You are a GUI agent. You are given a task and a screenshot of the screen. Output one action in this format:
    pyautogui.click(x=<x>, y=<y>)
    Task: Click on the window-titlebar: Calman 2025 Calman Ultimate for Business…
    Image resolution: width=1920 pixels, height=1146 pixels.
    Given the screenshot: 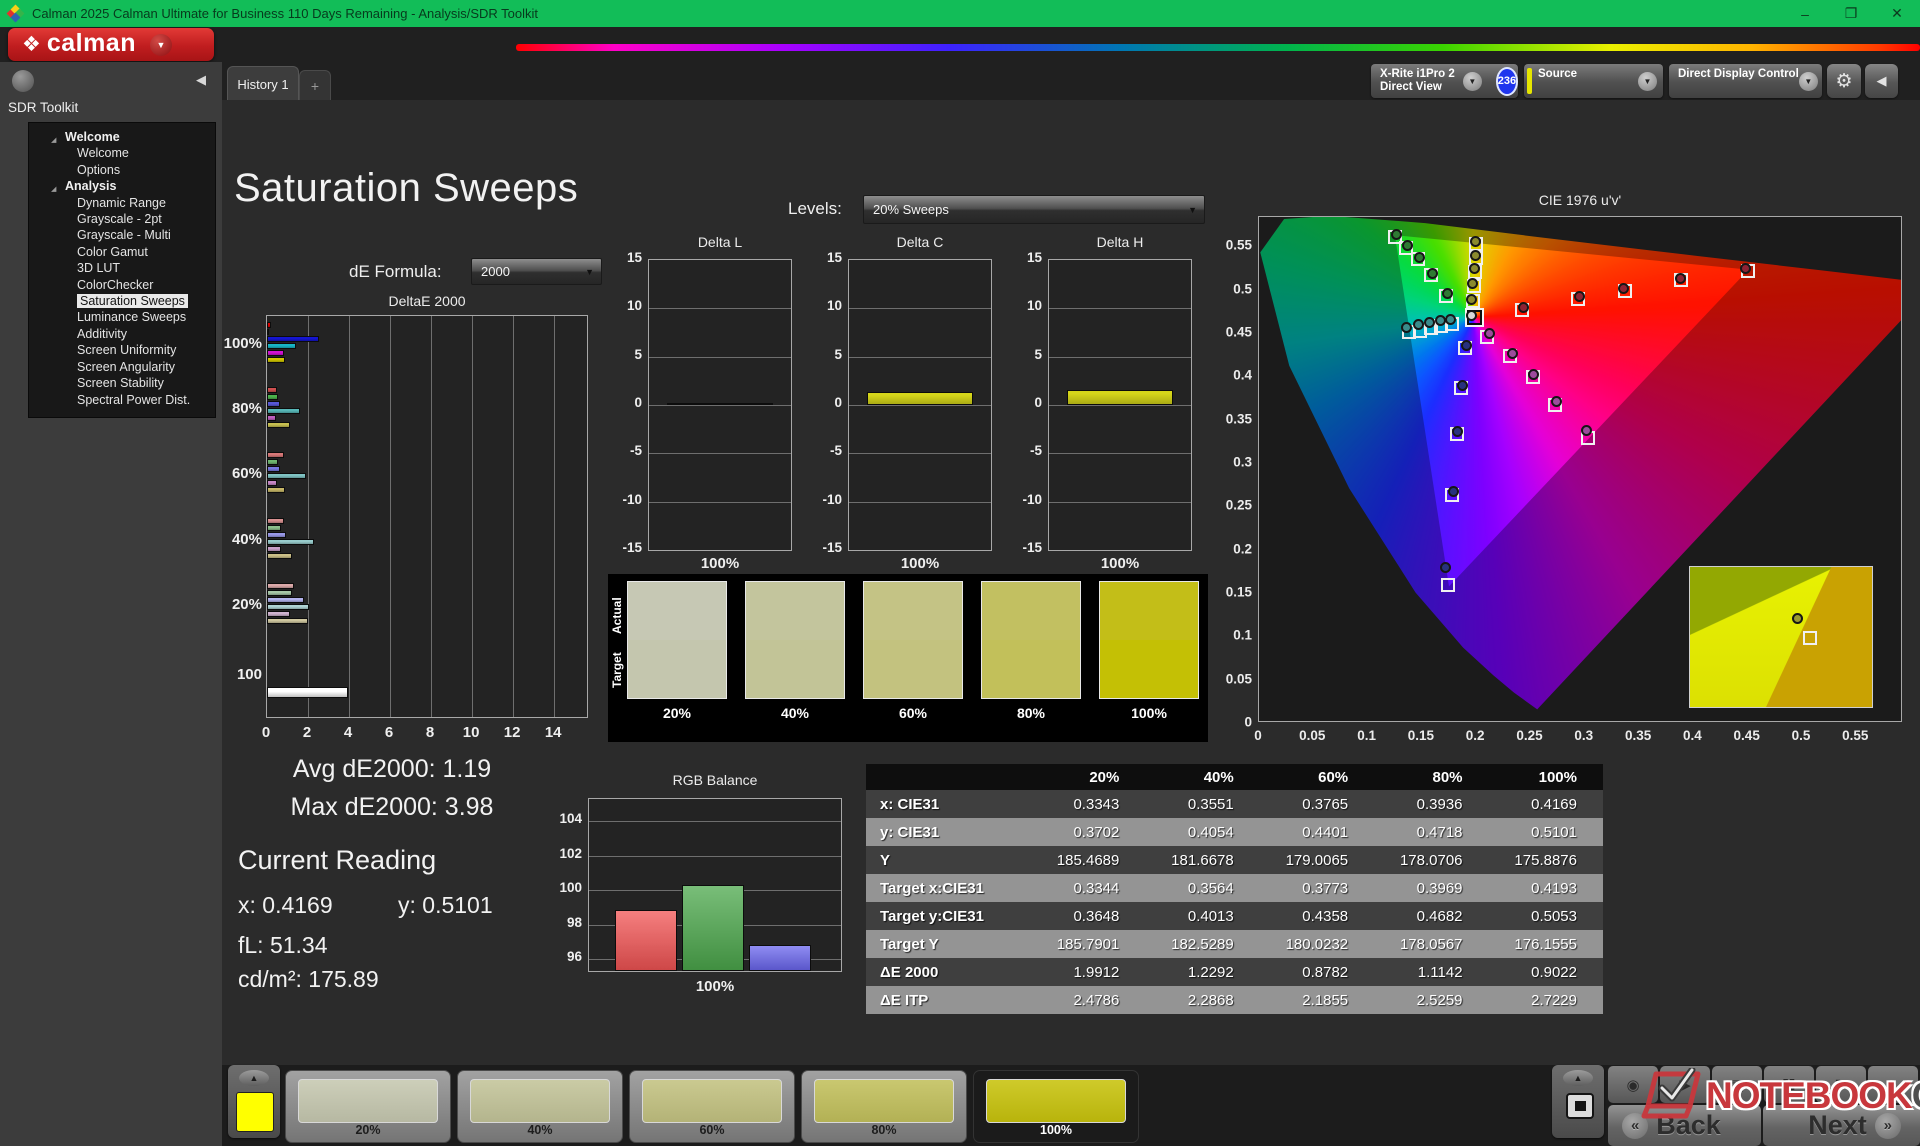 What is the action you would take?
    pyautogui.click(x=960, y=13)
    